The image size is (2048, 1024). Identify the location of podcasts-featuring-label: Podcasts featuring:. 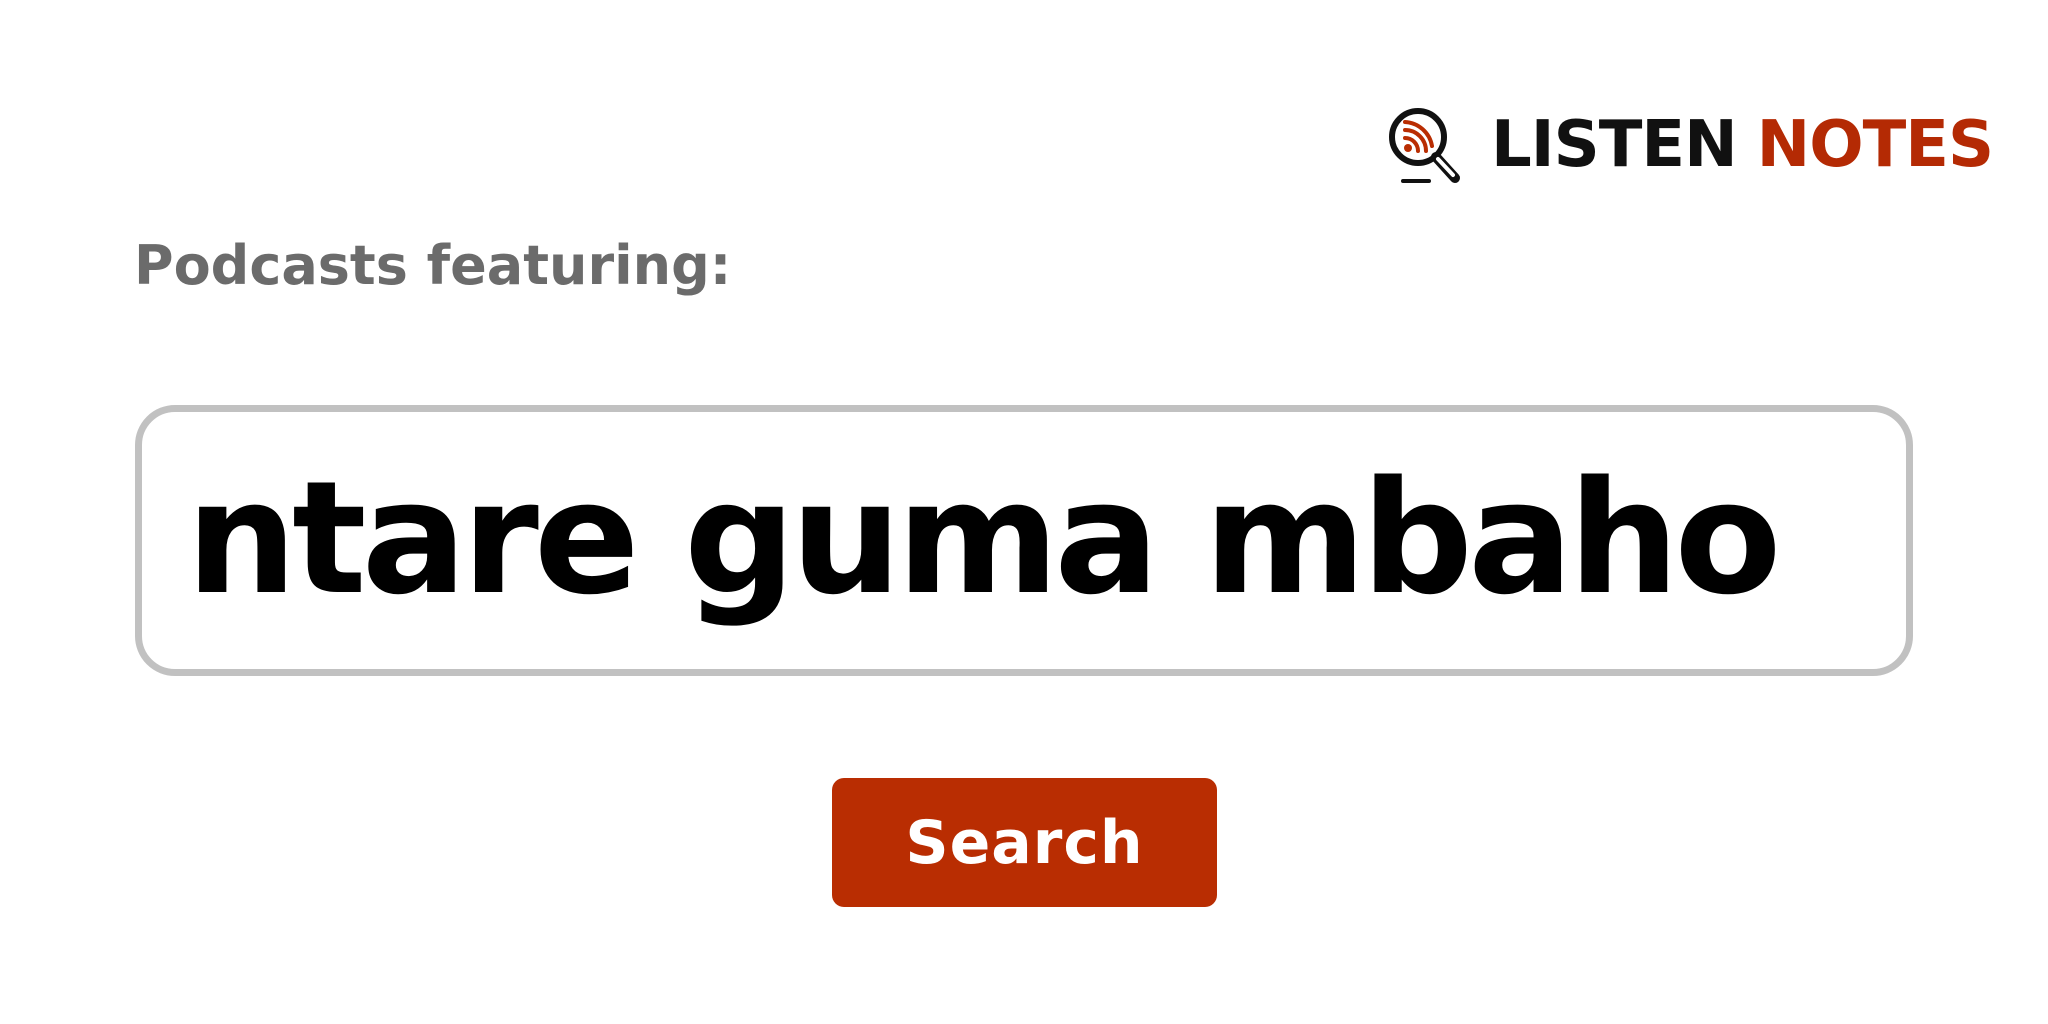
(433, 265).